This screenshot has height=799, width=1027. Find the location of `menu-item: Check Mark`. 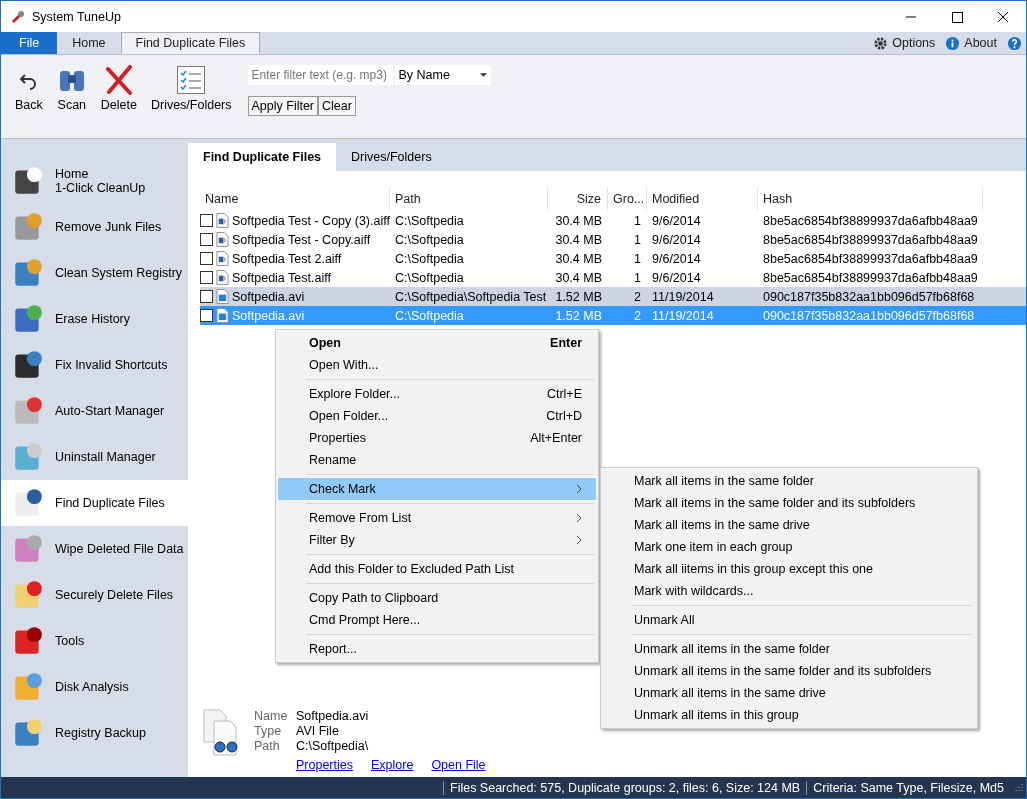

menu-item: Check Mark is located at coordinates (437, 489).